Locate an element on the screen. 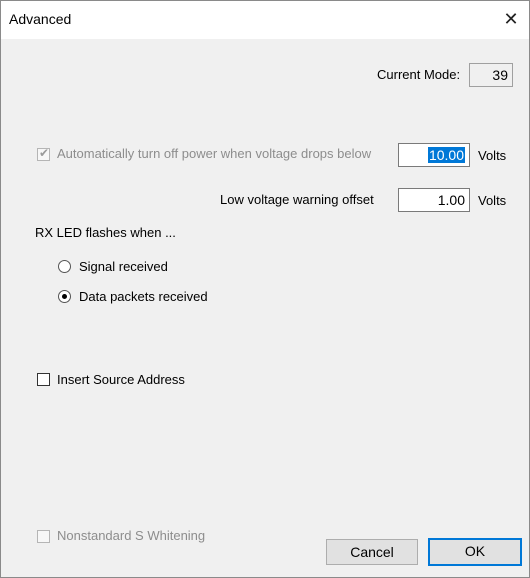 The width and height of the screenshot is (530, 578). signal-received-radio is located at coordinates (64, 266).